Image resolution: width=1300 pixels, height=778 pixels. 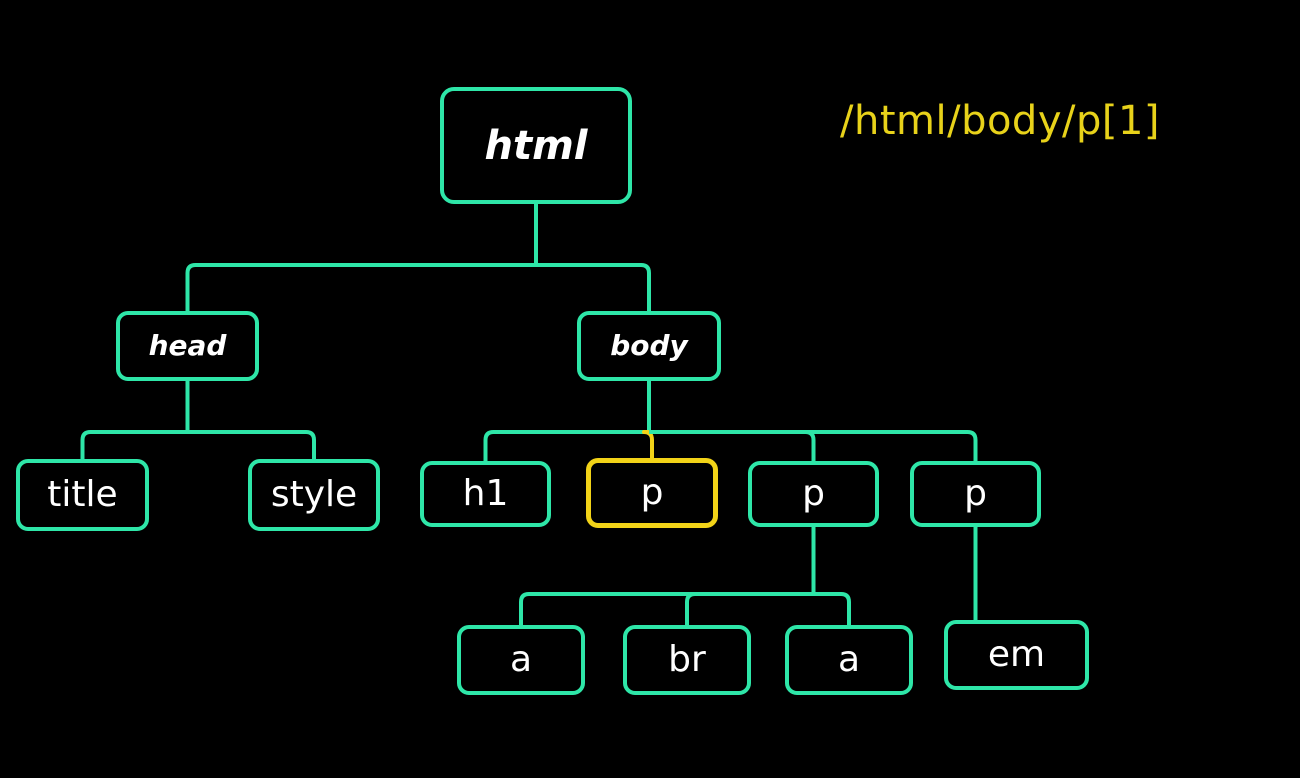 I want to click on tree-node-label: html, so click(x=536, y=145).